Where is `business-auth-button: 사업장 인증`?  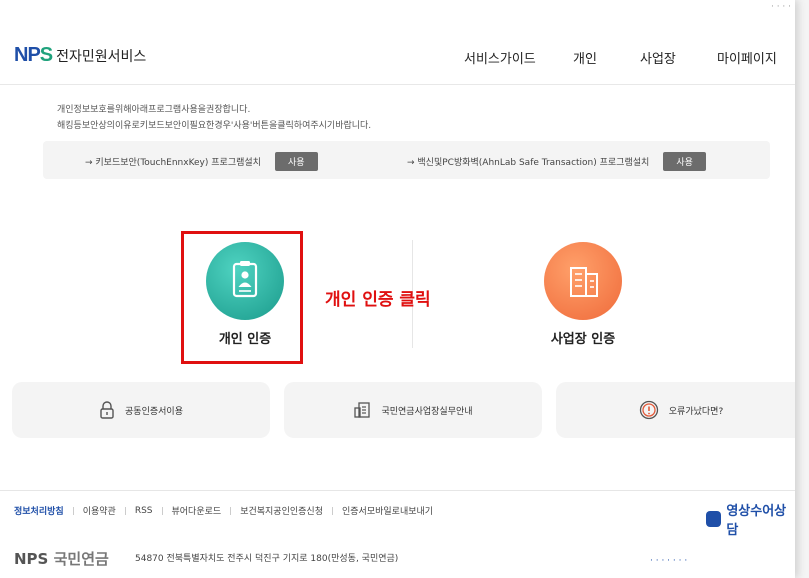
business-auth-button: 사업장 인증 is located at coordinates (583, 294).